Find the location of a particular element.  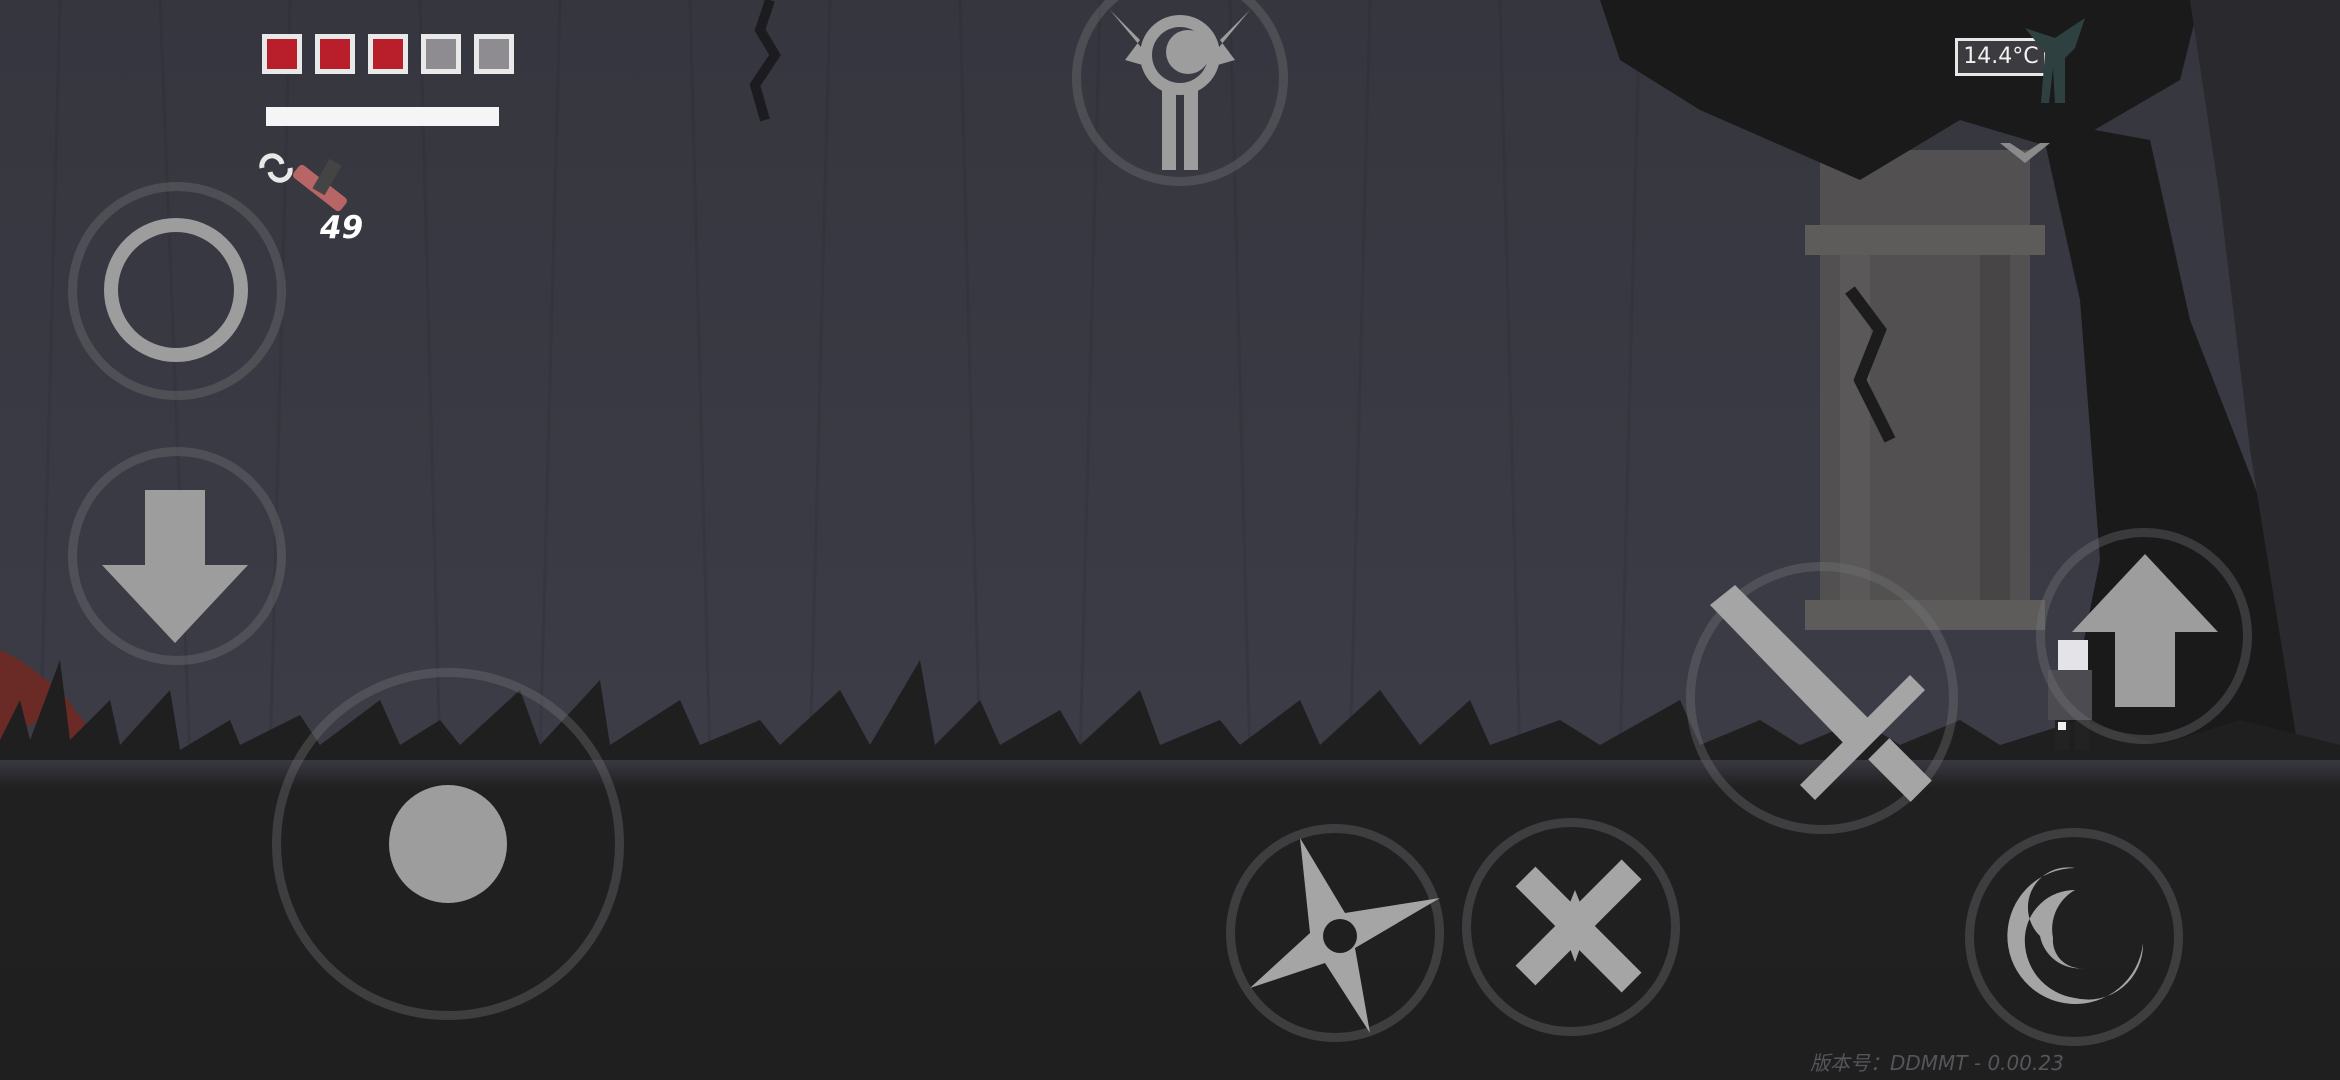

shuriken-throw-icon is located at coordinates (1345, 935).